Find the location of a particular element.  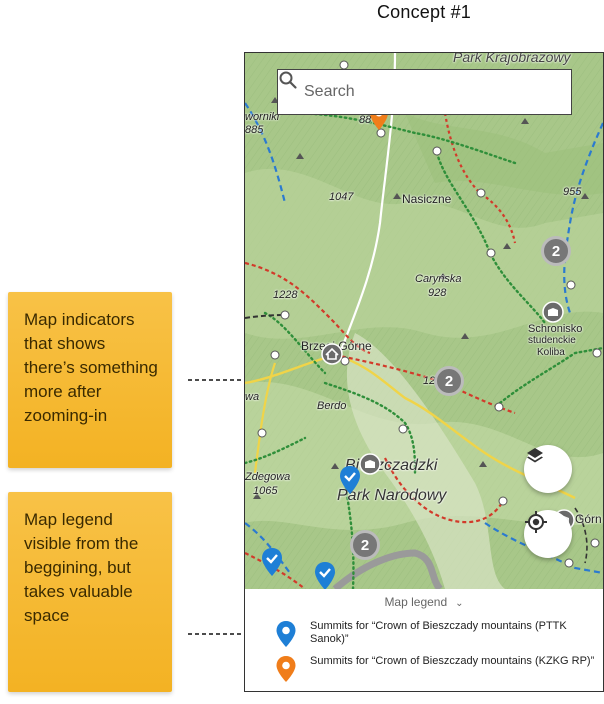

chevron-down-icon: ⌄ is located at coordinates (459, 603).